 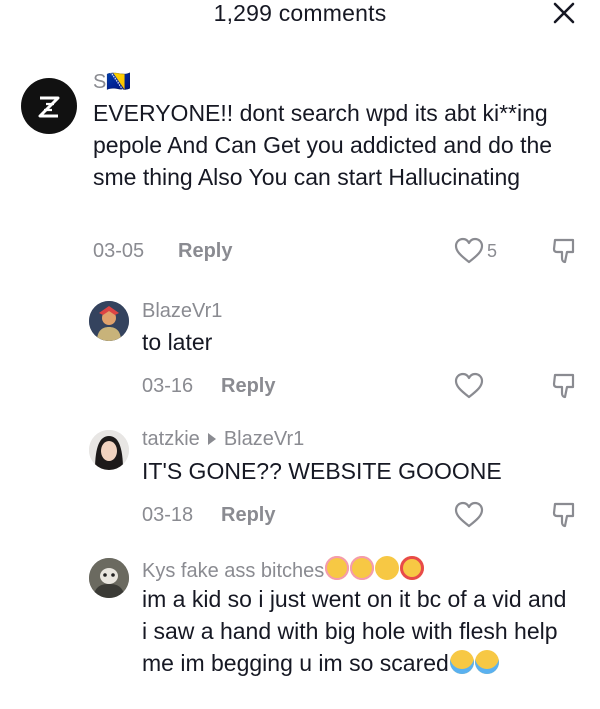 What do you see at coordinates (387, 568) in the screenshot?
I see `smiling-face-emoji` at bounding box center [387, 568].